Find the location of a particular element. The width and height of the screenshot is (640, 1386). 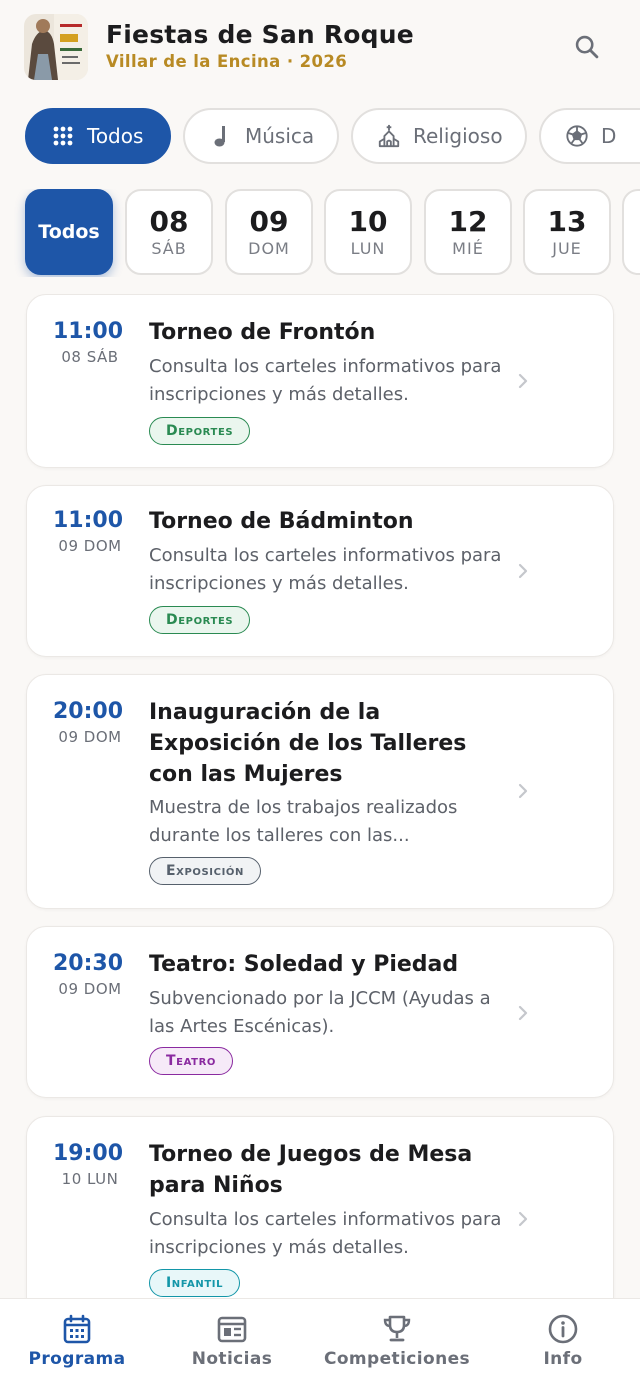

event-title: Torneo de Juegos de Mesa para Niños is located at coordinates (311, 1170).